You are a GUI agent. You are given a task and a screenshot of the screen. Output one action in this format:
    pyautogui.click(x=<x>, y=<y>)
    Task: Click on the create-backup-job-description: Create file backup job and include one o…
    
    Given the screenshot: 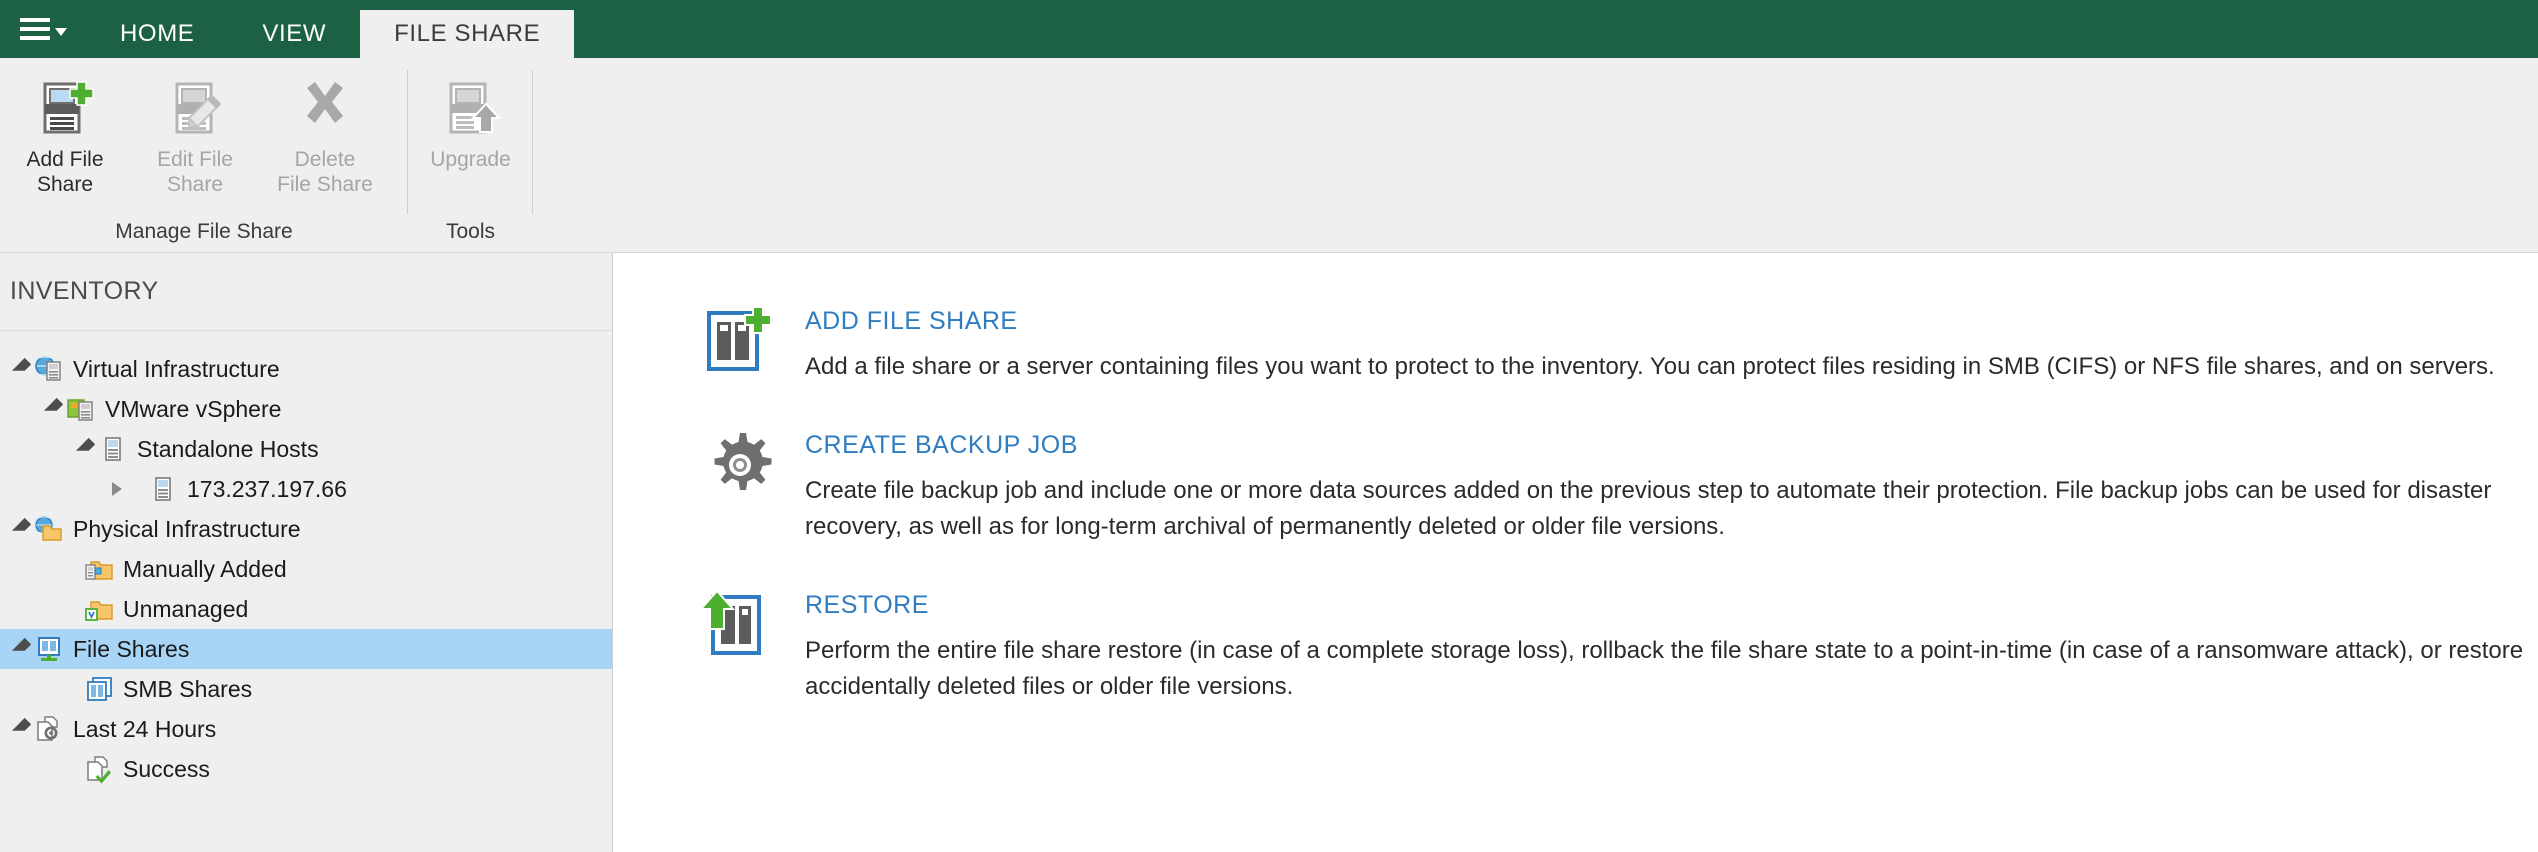 What is the action you would take?
    pyautogui.click(x=1648, y=508)
    